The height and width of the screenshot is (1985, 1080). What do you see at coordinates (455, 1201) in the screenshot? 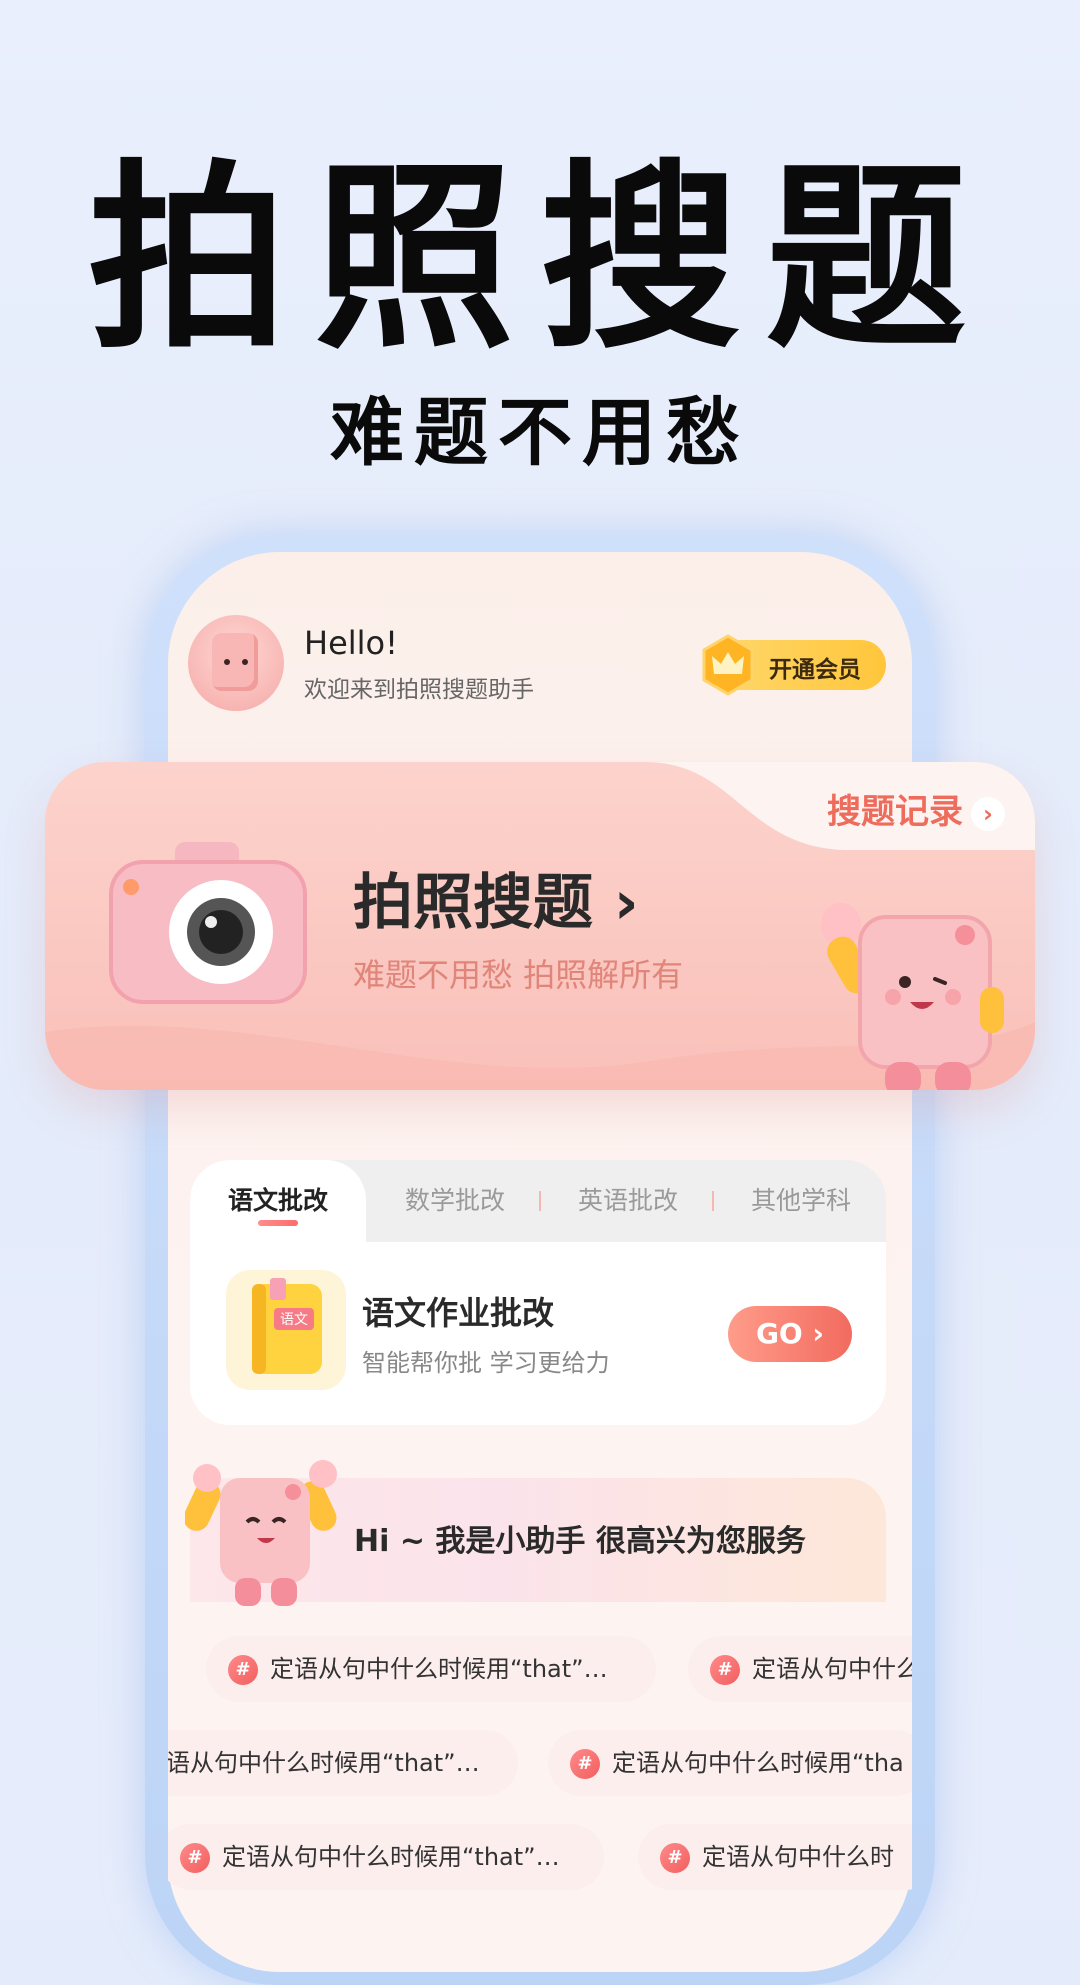
I see `tab-math: 数学批改` at bounding box center [455, 1201].